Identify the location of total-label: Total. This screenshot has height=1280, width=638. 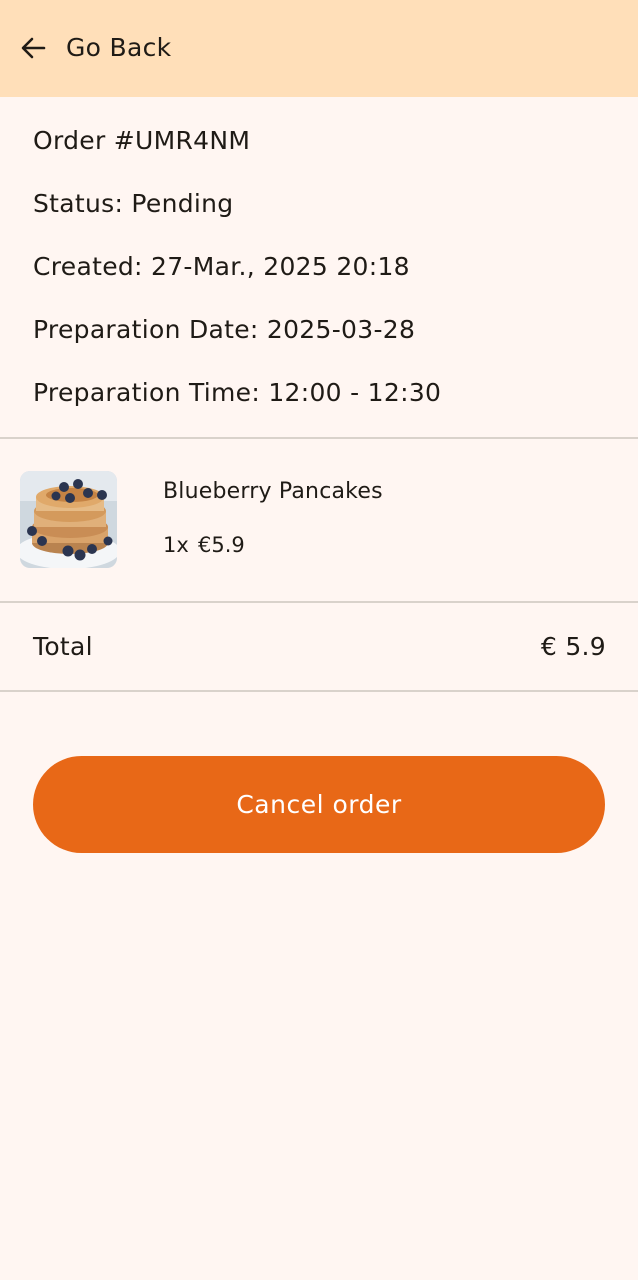
(63, 646).